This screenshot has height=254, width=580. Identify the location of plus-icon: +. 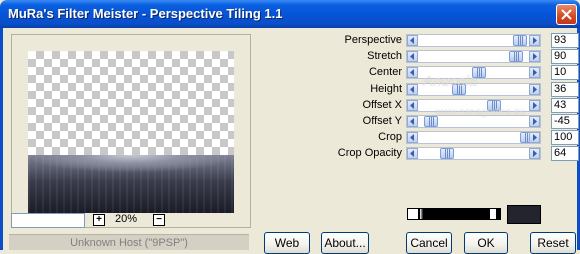
(99, 219).